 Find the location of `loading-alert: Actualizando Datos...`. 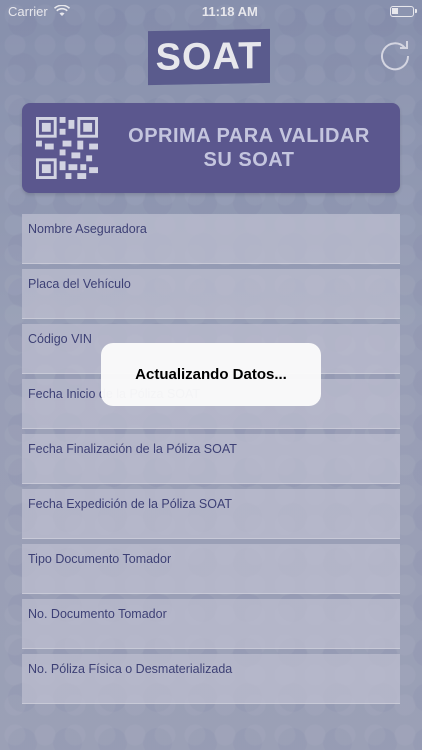

loading-alert: Actualizando Datos... is located at coordinates (211, 374).